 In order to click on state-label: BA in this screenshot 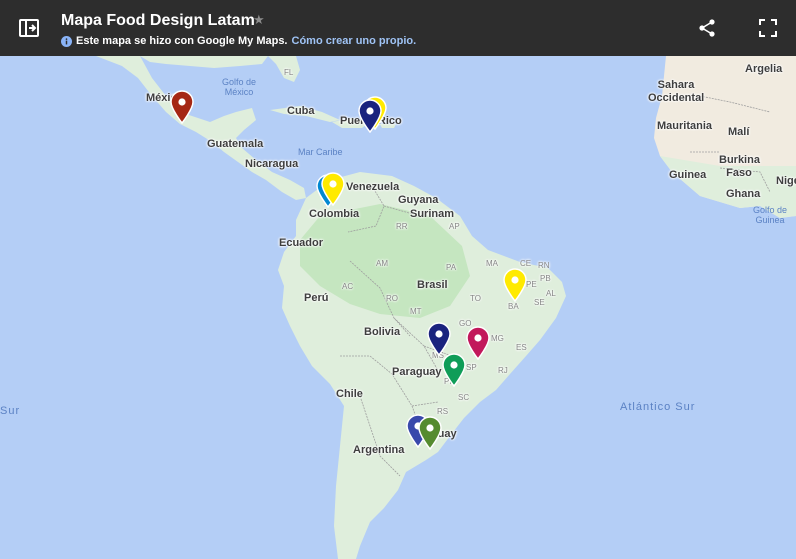, I will do `click(513, 306)`.